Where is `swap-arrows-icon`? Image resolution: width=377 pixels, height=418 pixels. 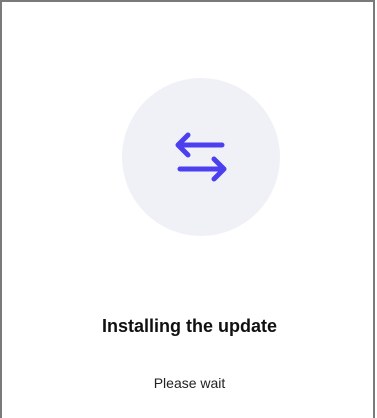
swap-arrows-icon is located at coordinates (201, 157).